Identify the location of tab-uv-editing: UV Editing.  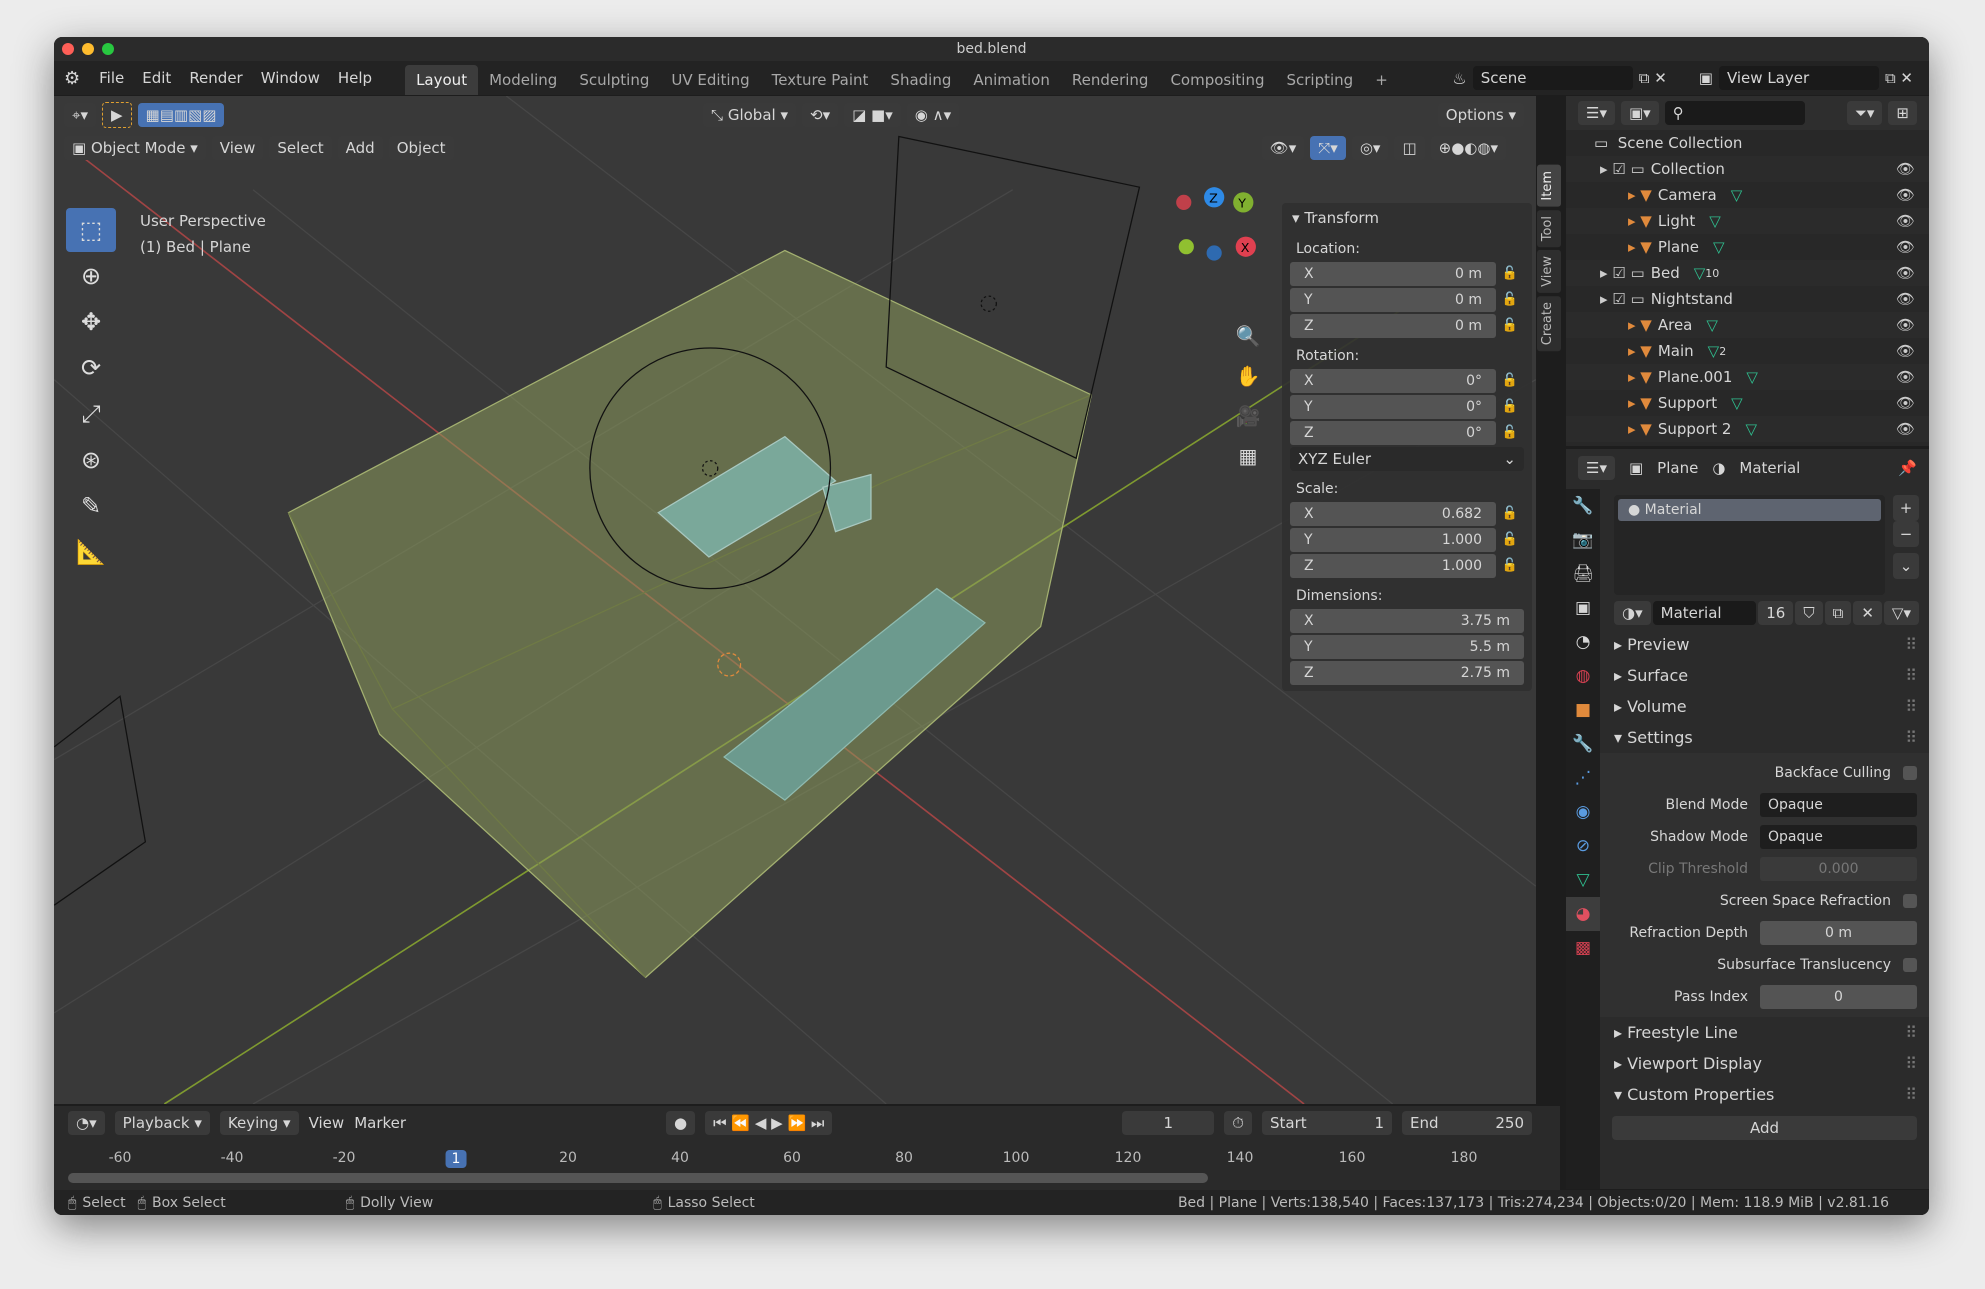
(710, 80).